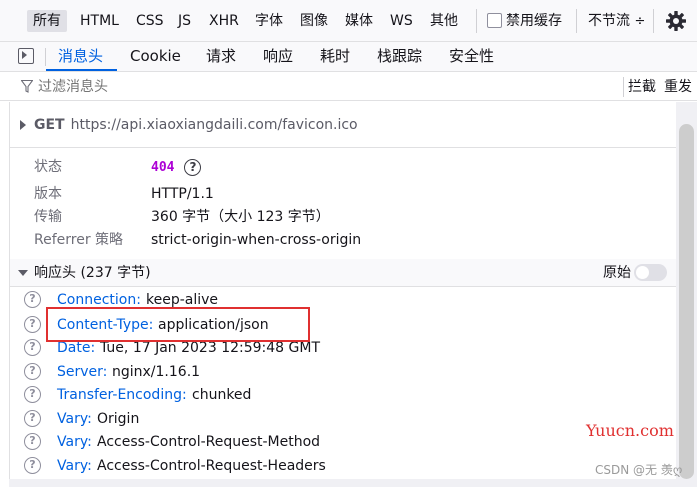 This screenshot has width=697, height=487. What do you see at coordinates (221, 57) in the screenshot?
I see `tab-request: 请求` at bounding box center [221, 57].